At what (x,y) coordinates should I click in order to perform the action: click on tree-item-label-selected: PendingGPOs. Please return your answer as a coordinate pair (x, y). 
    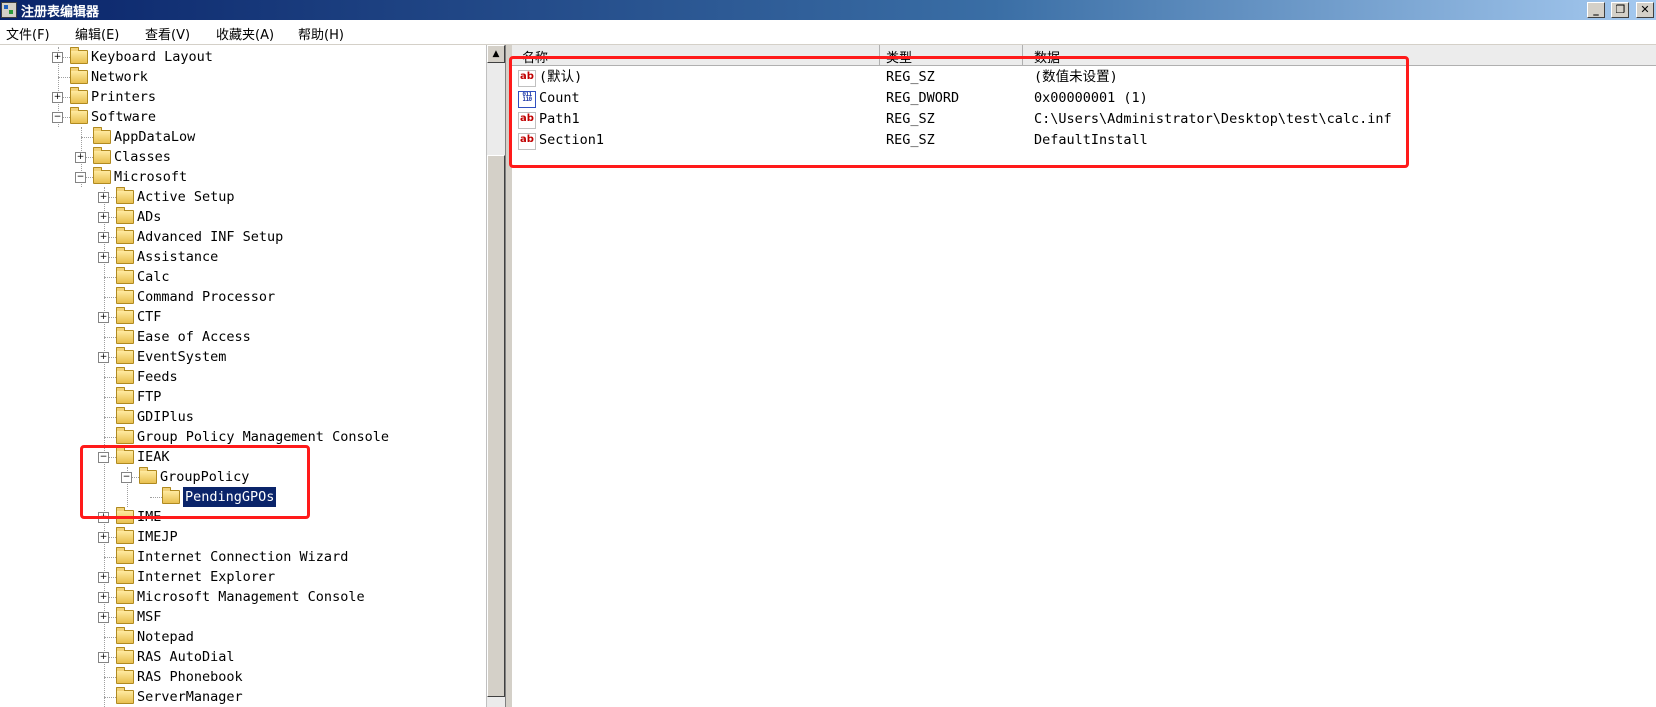
    Looking at the image, I should click on (229, 497).